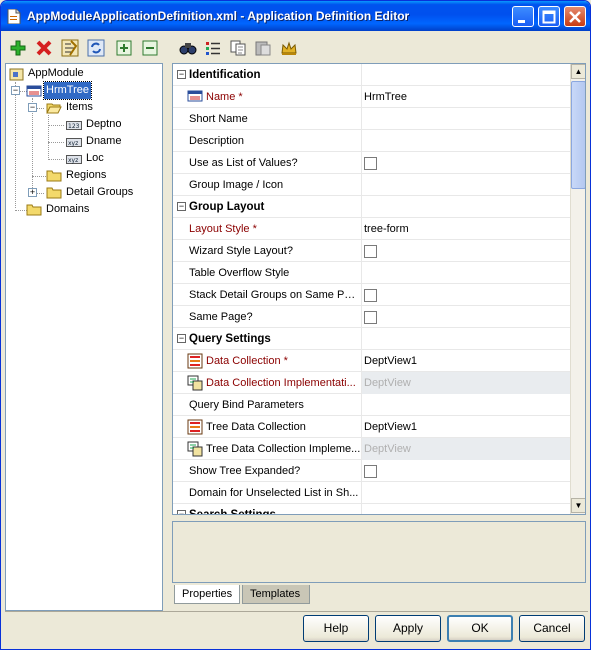  Describe the element at coordinates (523, 16) in the screenshot. I see `minimize-button` at that location.